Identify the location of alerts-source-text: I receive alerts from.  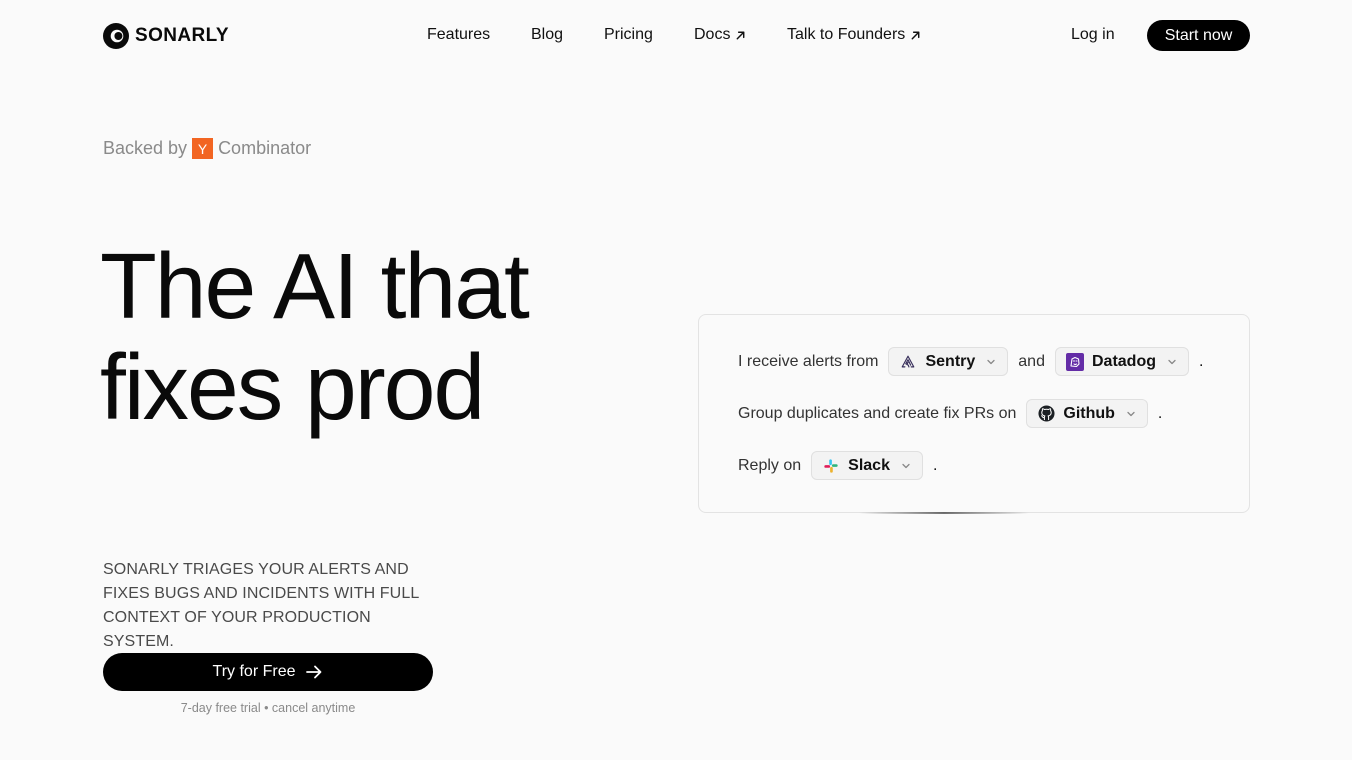
(808, 361).